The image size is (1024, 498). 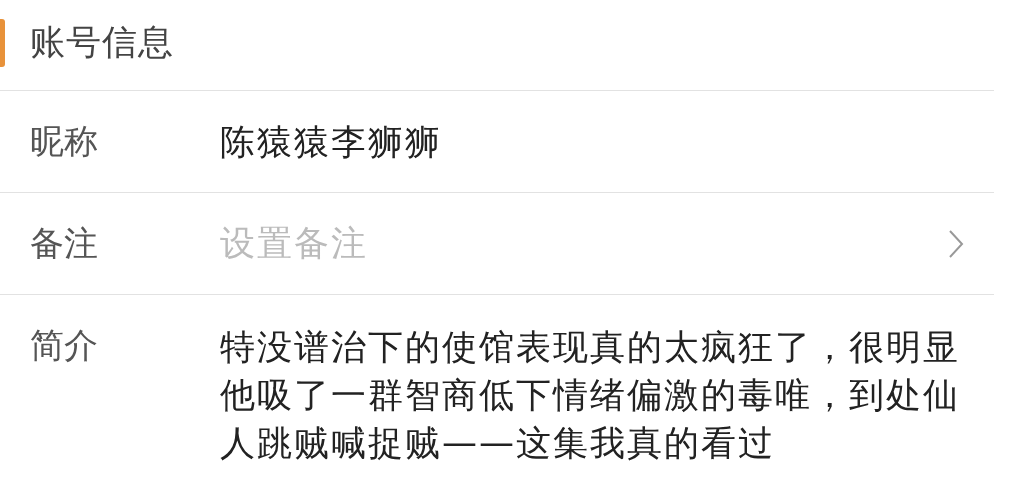 What do you see at coordinates (102, 42) in the screenshot?
I see `section-title: 账号信息` at bounding box center [102, 42].